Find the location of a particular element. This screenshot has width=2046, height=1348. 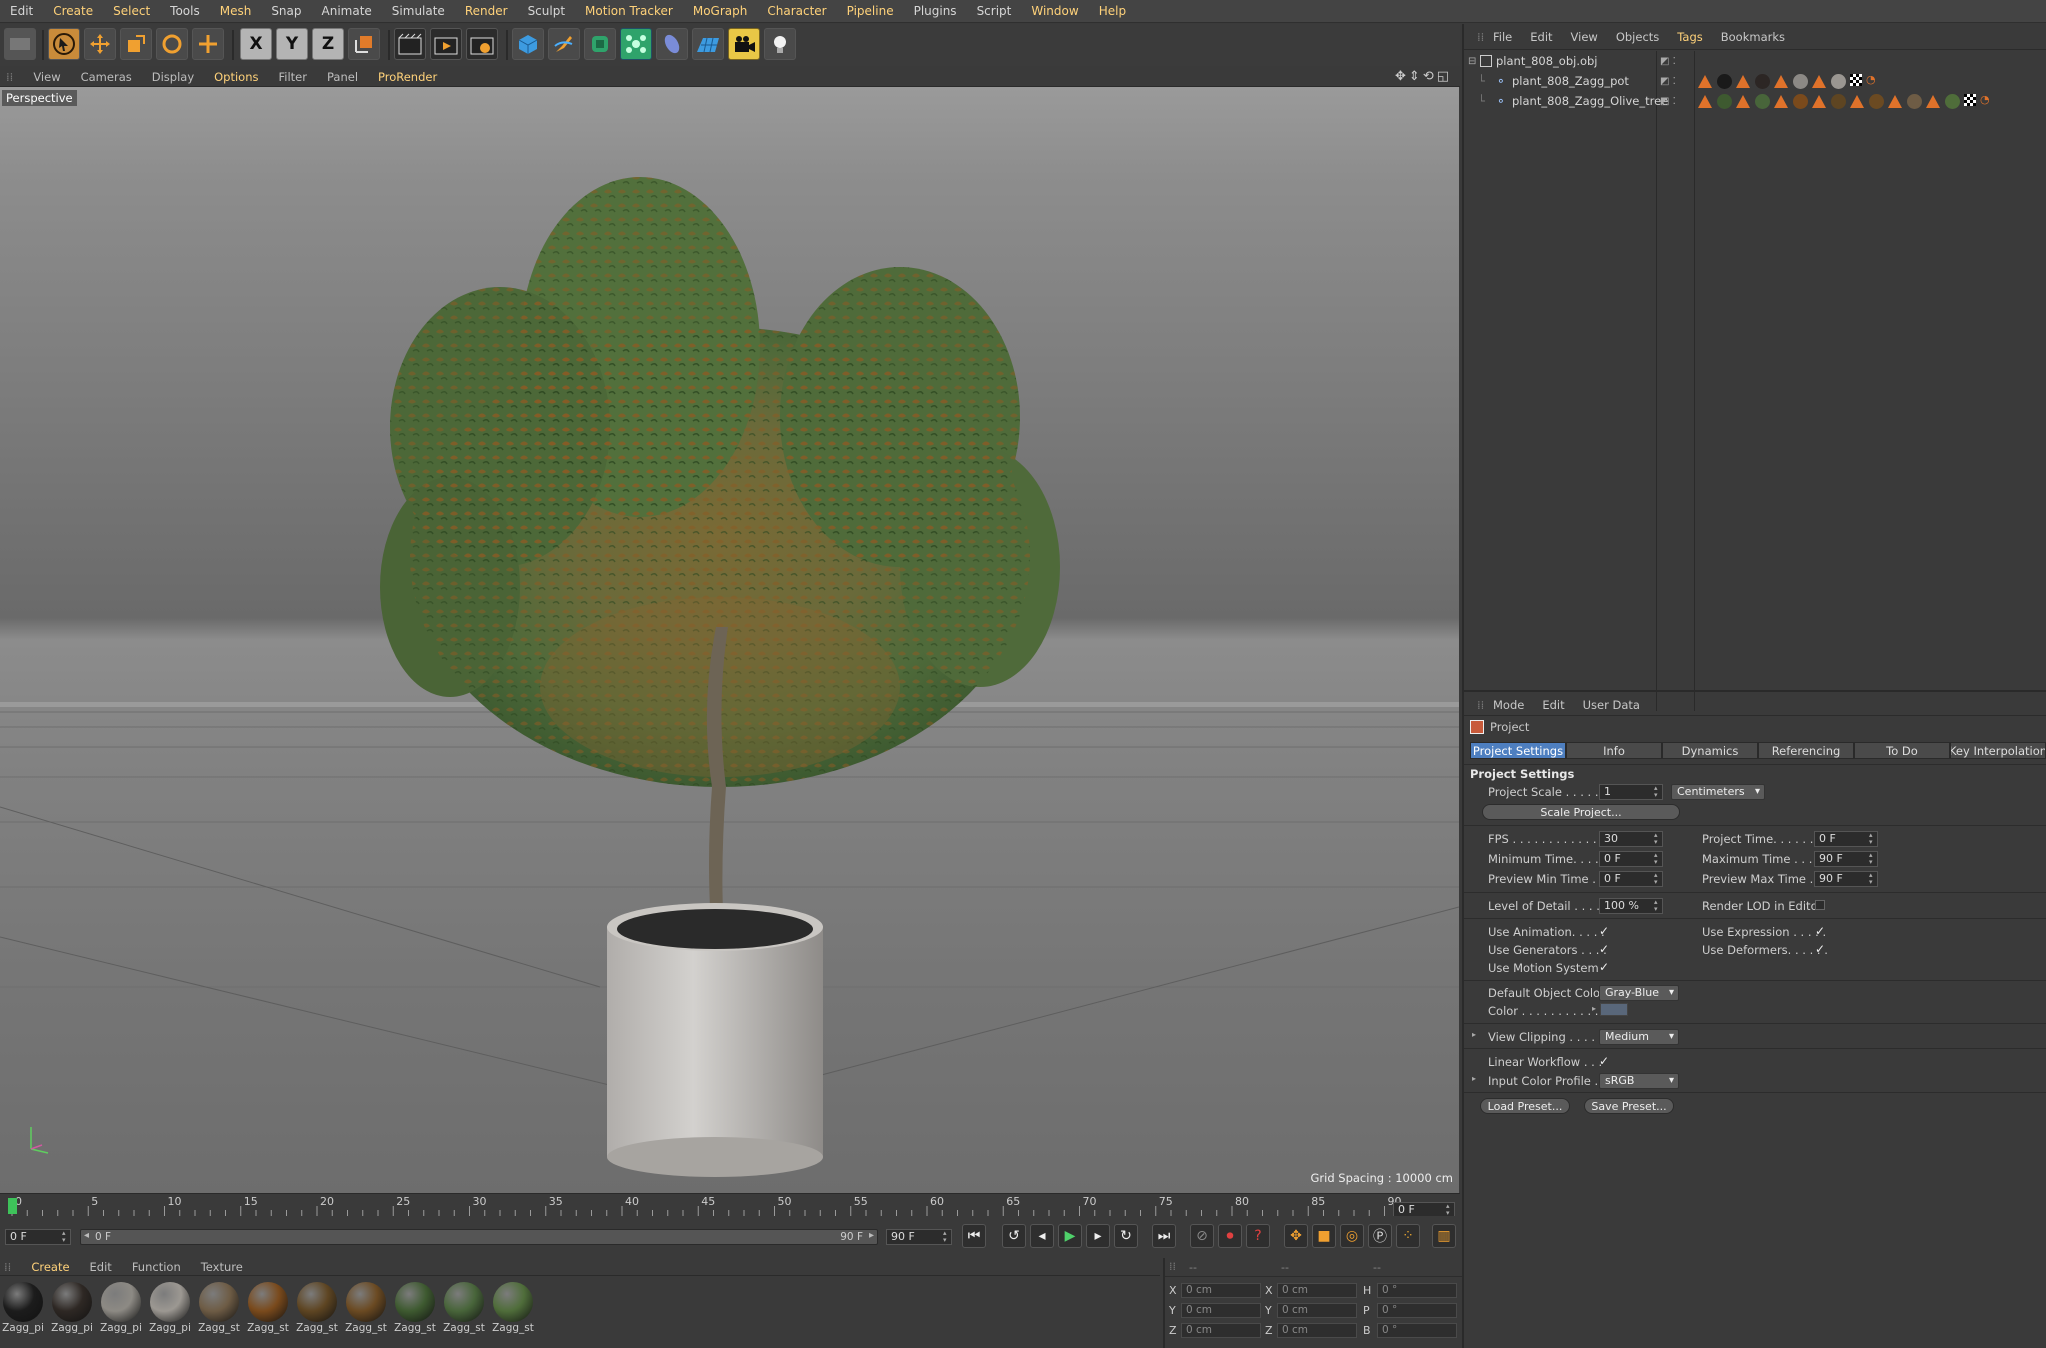

object-row: └ ⚬ plant_808_Zagg_Olive_tree ◩ ⁚ ◔ is located at coordinates (1755, 101).